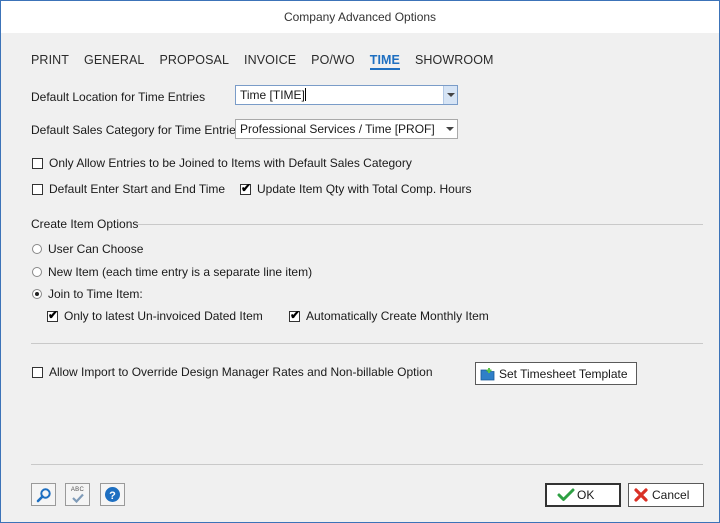  I want to click on window-title: Company Advanced Options, so click(360, 17).